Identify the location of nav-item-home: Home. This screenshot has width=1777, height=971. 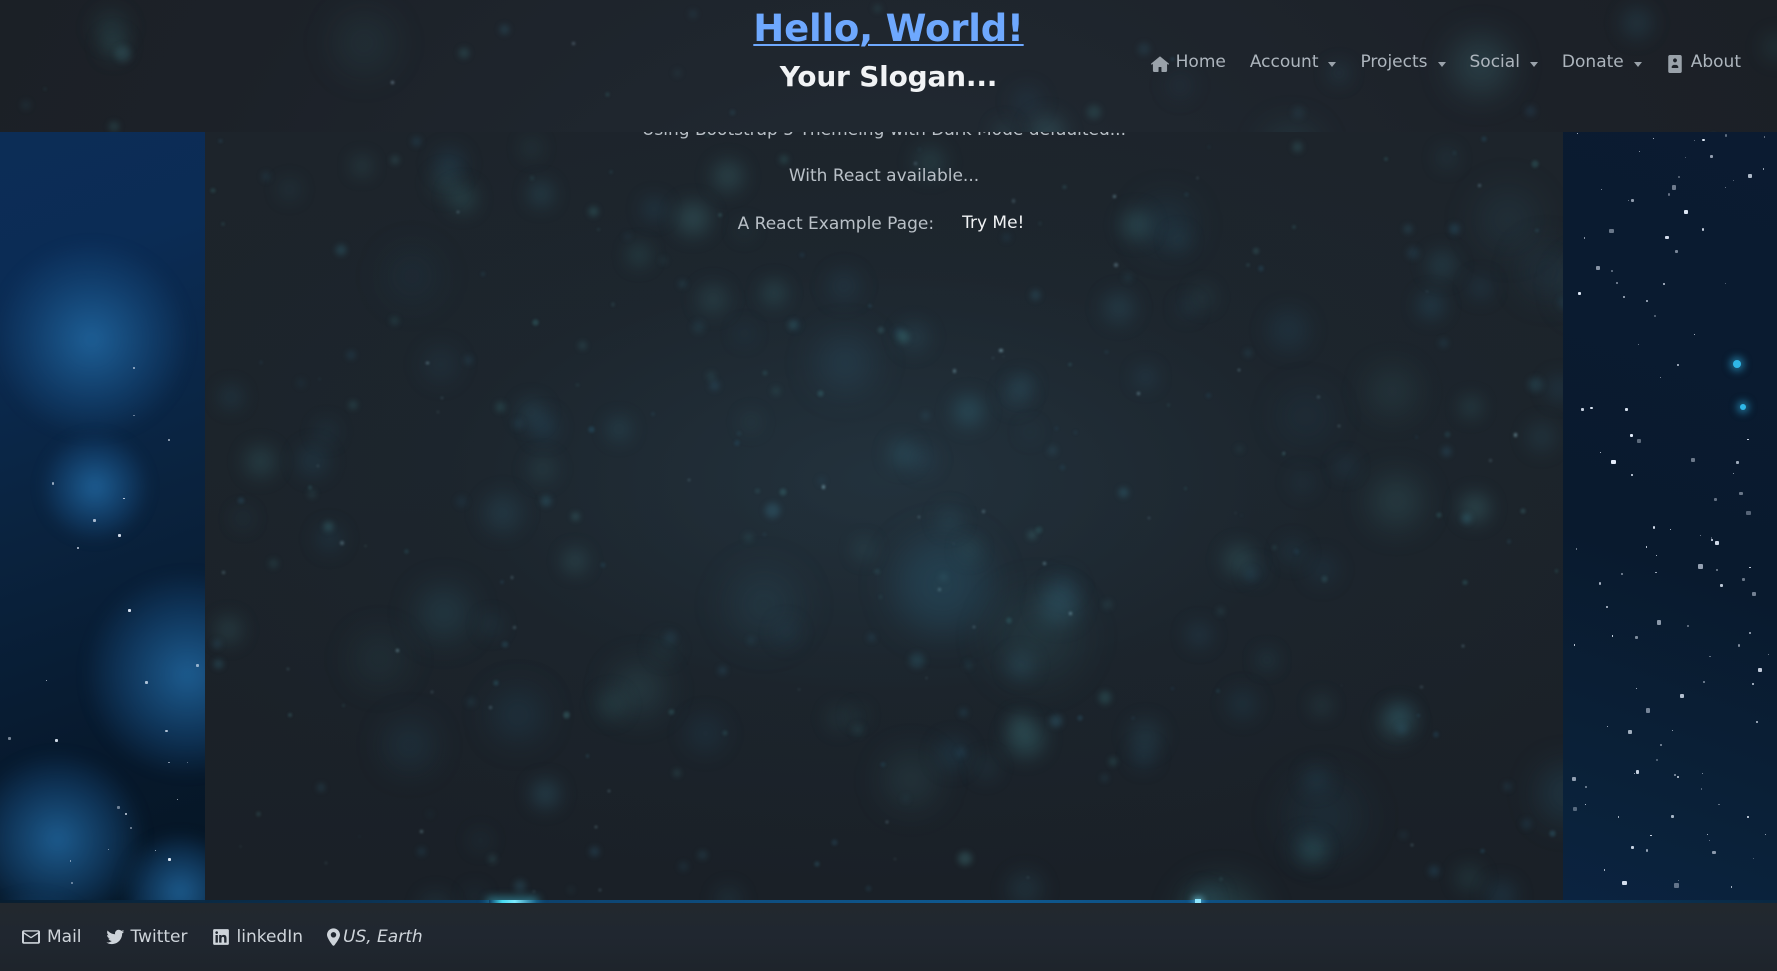
(1188, 62).